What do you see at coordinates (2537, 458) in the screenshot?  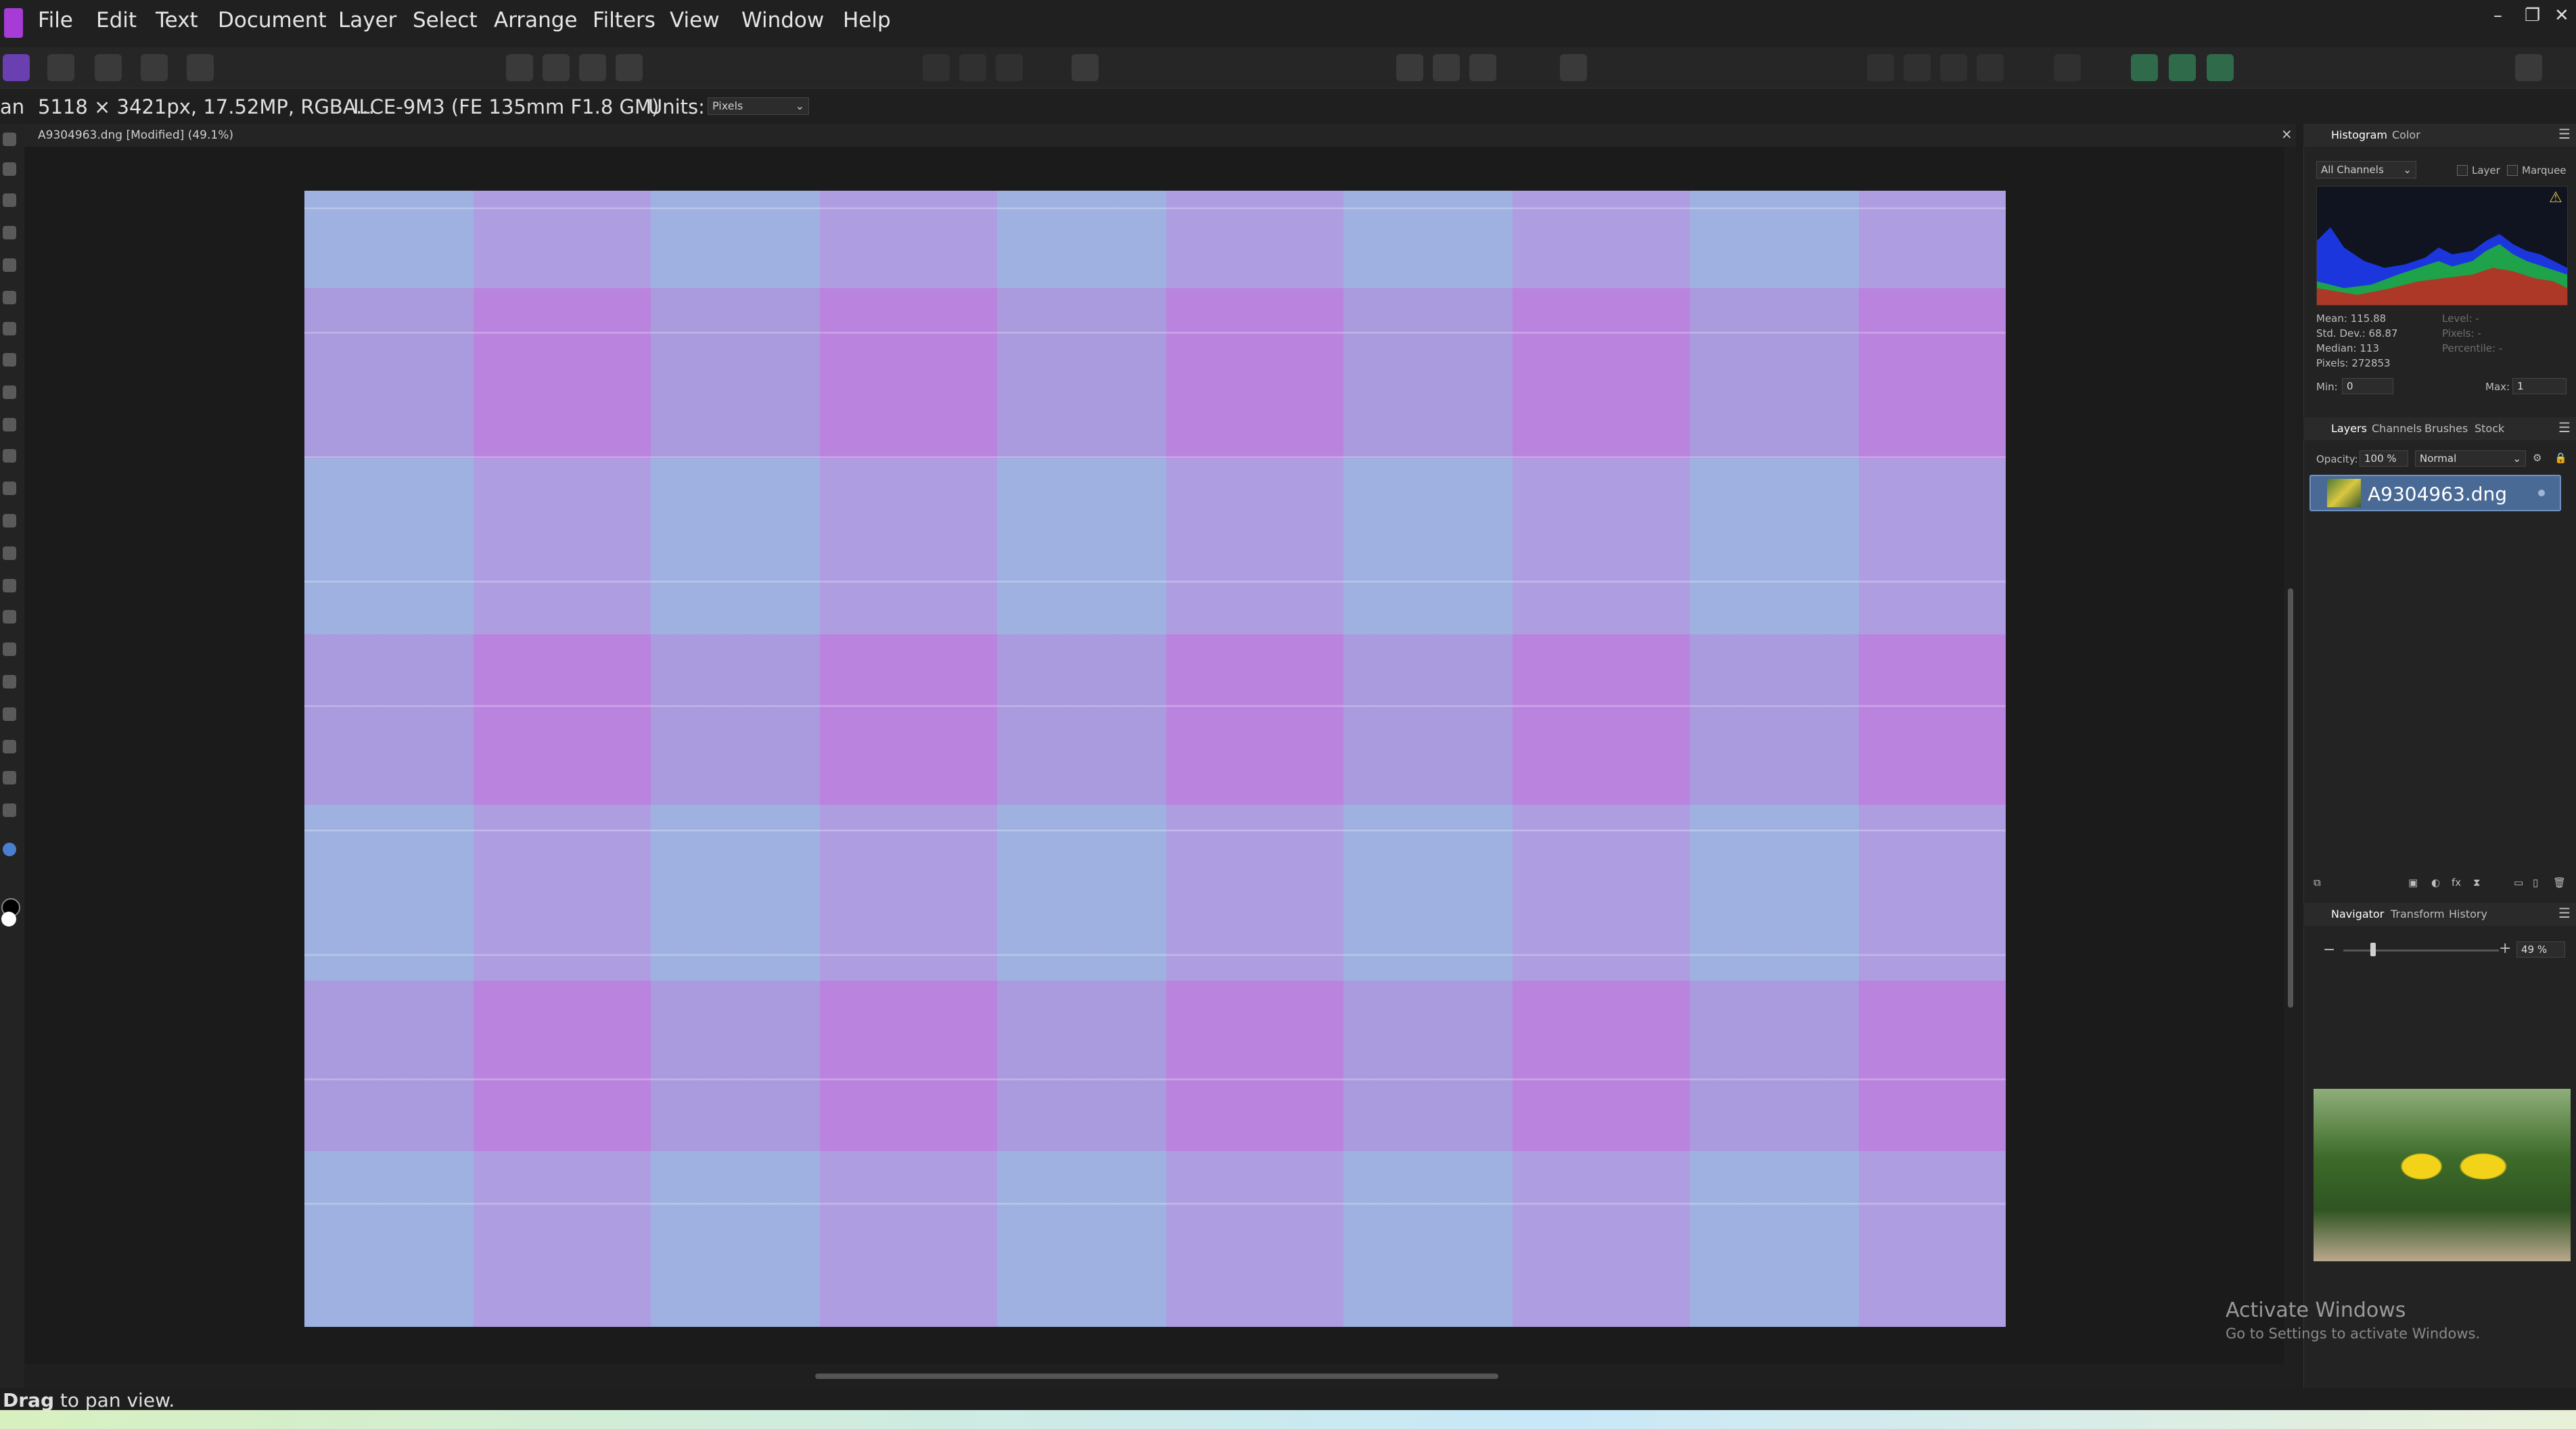 I see `gear-icon: ⚙` at bounding box center [2537, 458].